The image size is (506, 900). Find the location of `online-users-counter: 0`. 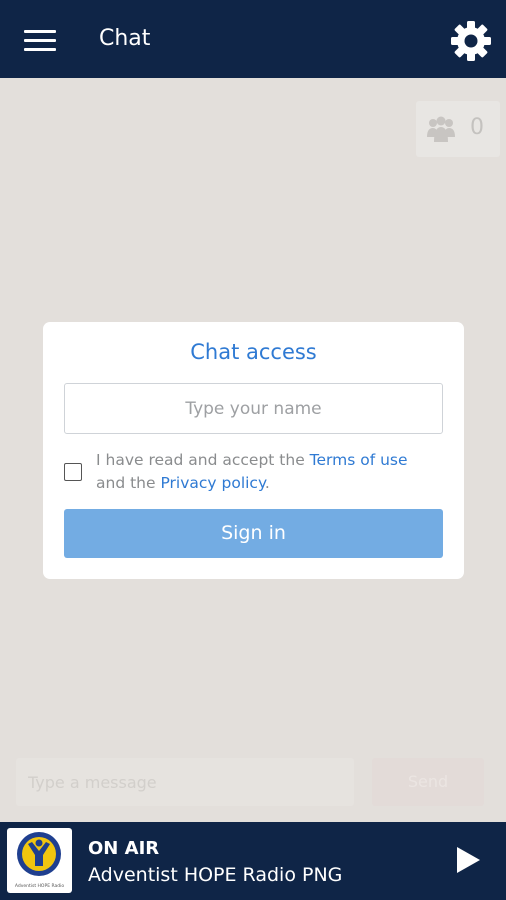

online-users-counter: 0 is located at coordinates (458, 129).